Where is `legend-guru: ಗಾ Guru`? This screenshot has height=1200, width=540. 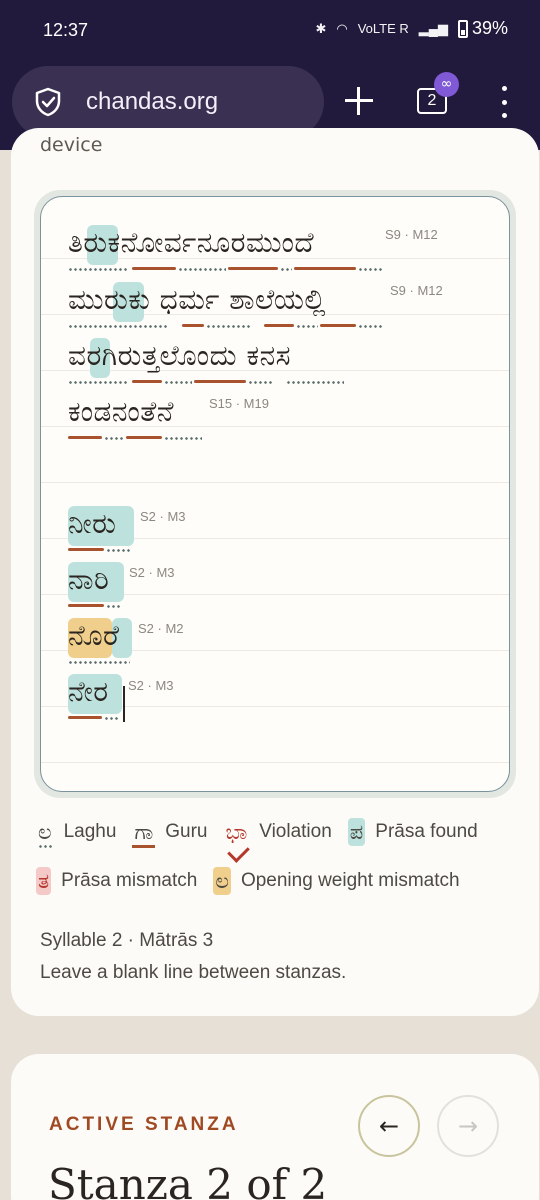
legend-guru: ಗಾ Guru is located at coordinates (170, 833).